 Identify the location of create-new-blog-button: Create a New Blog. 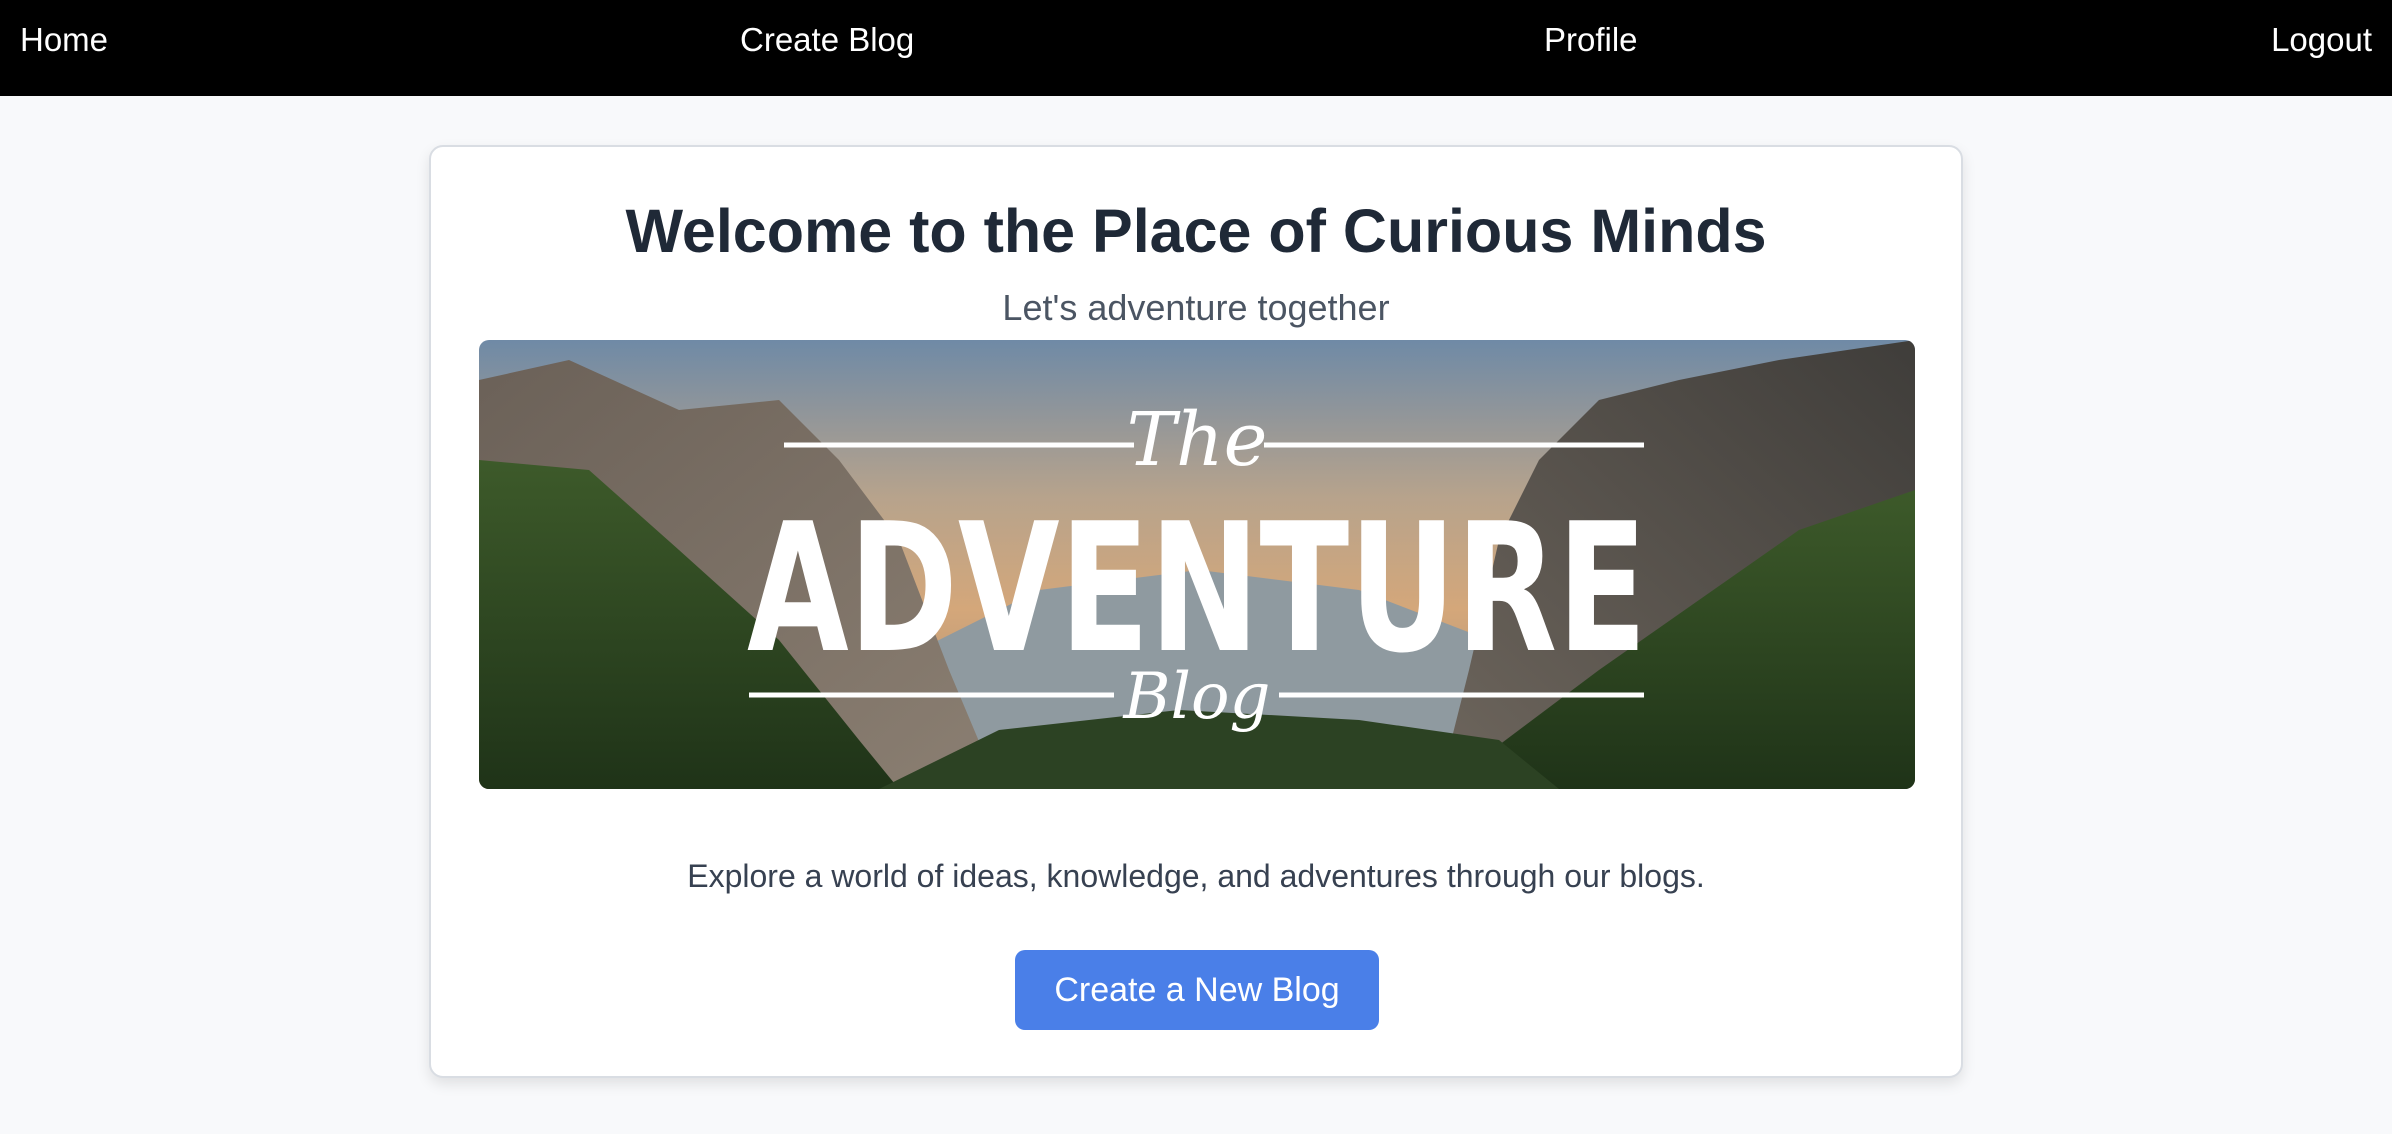
(1197, 990).